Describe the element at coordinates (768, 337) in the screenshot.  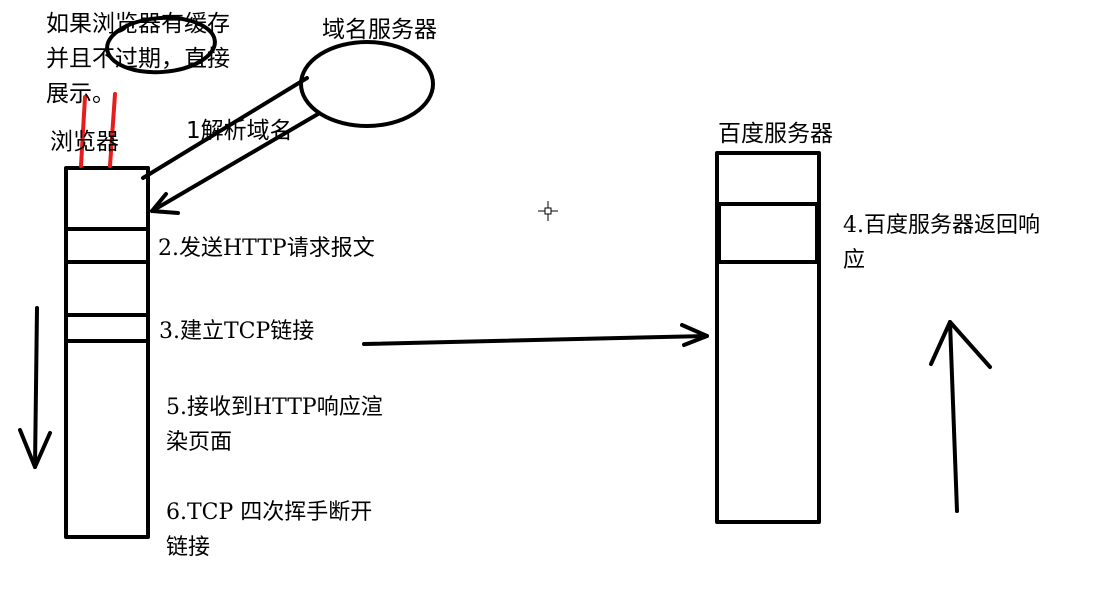
I see `server-column` at that location.